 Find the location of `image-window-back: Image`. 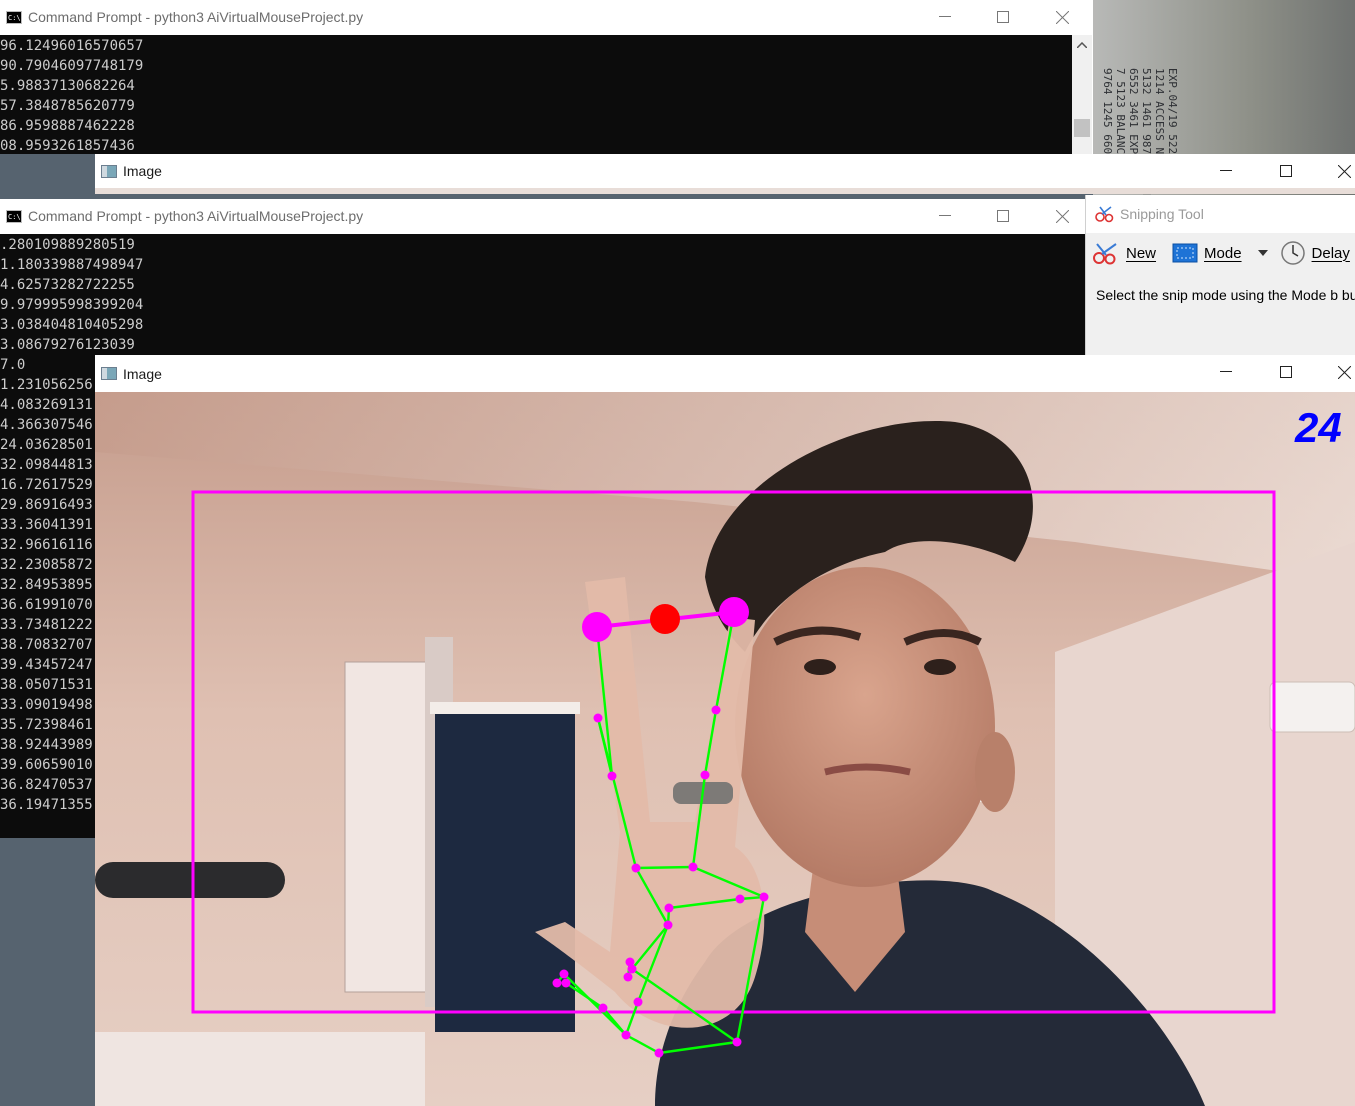

image-window-back: Image is located at coordinates (725, 174).